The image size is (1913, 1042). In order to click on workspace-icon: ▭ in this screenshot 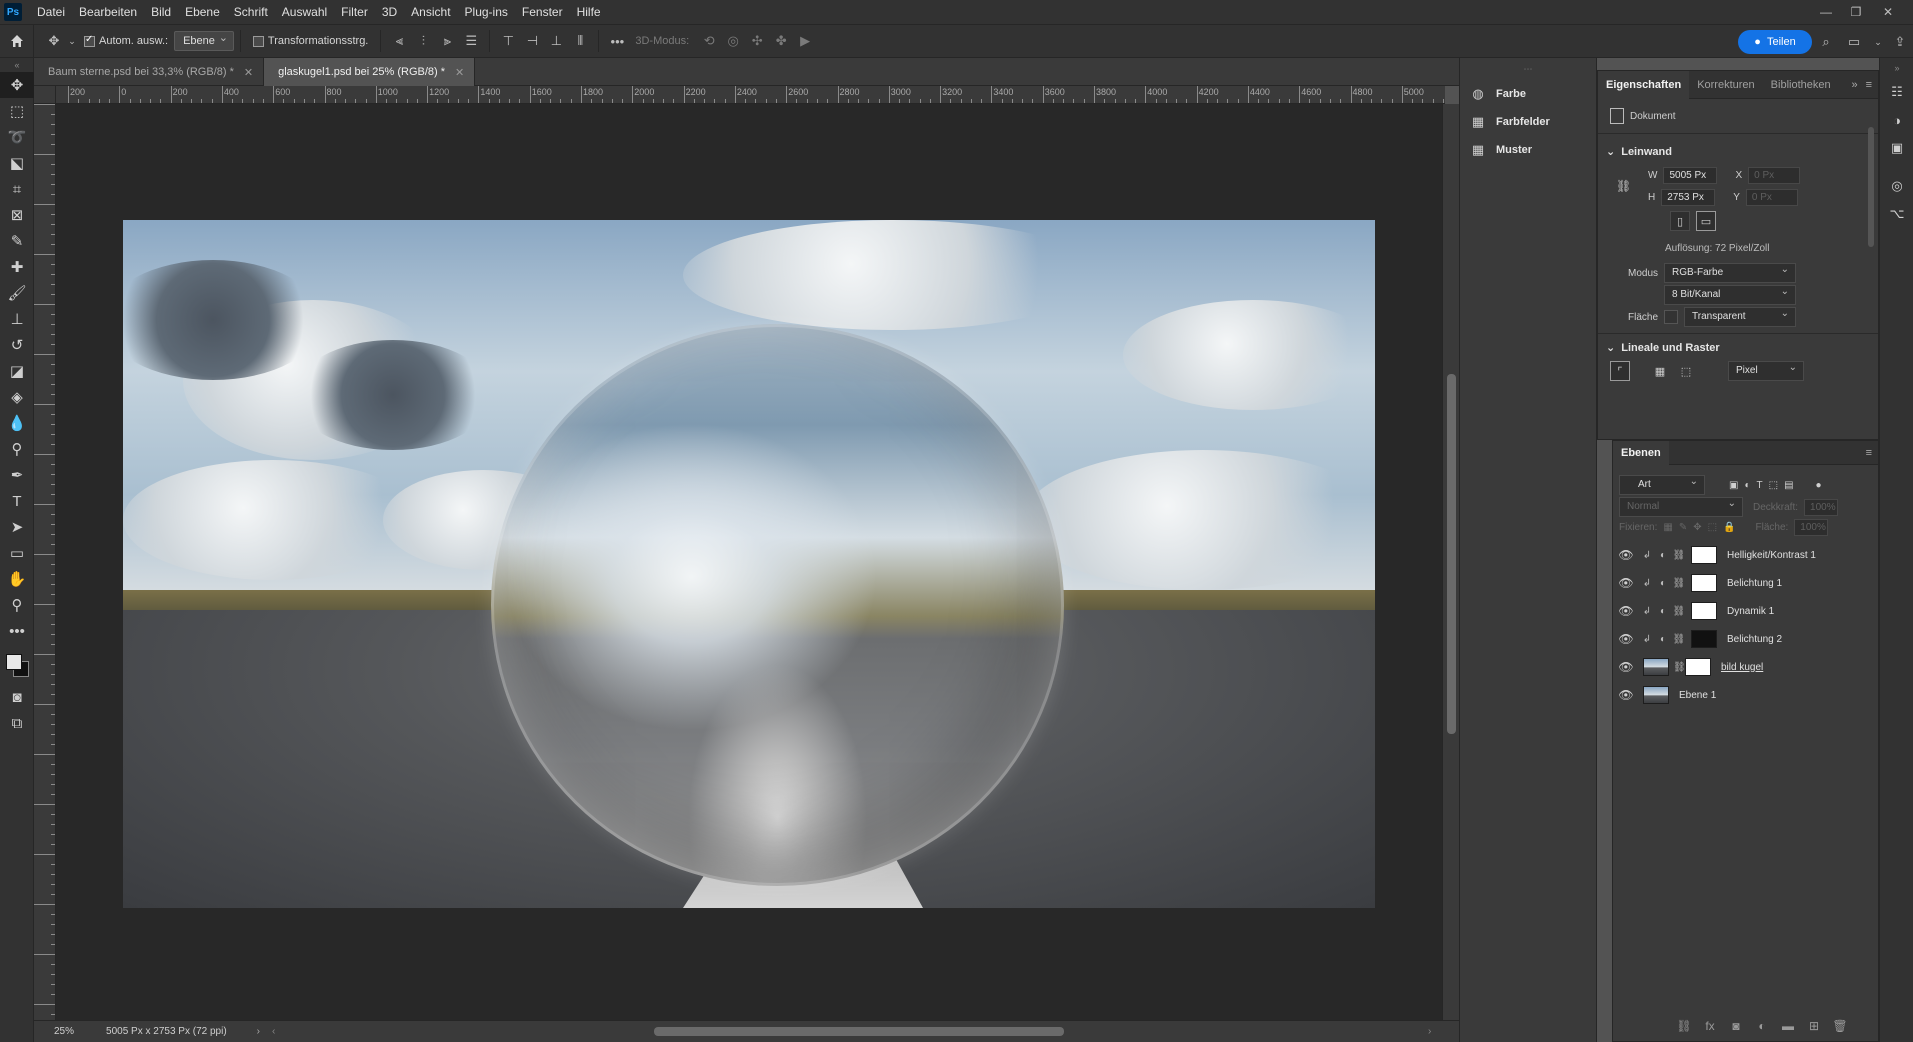, I will do `click(1854, 42)`.